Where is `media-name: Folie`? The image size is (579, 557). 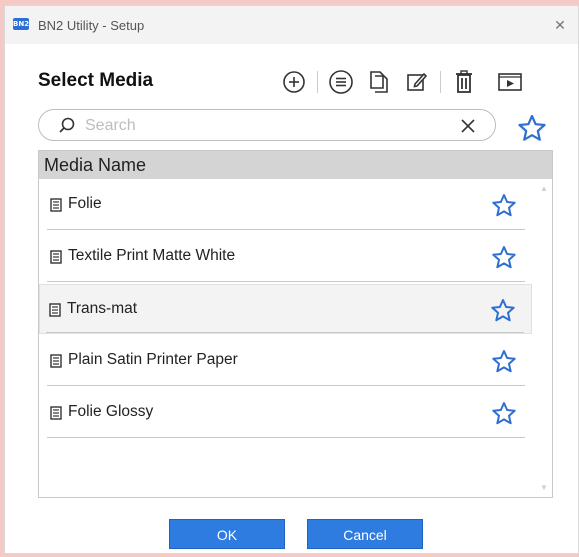
media-name: Folie is located at coordinates (85, 203).